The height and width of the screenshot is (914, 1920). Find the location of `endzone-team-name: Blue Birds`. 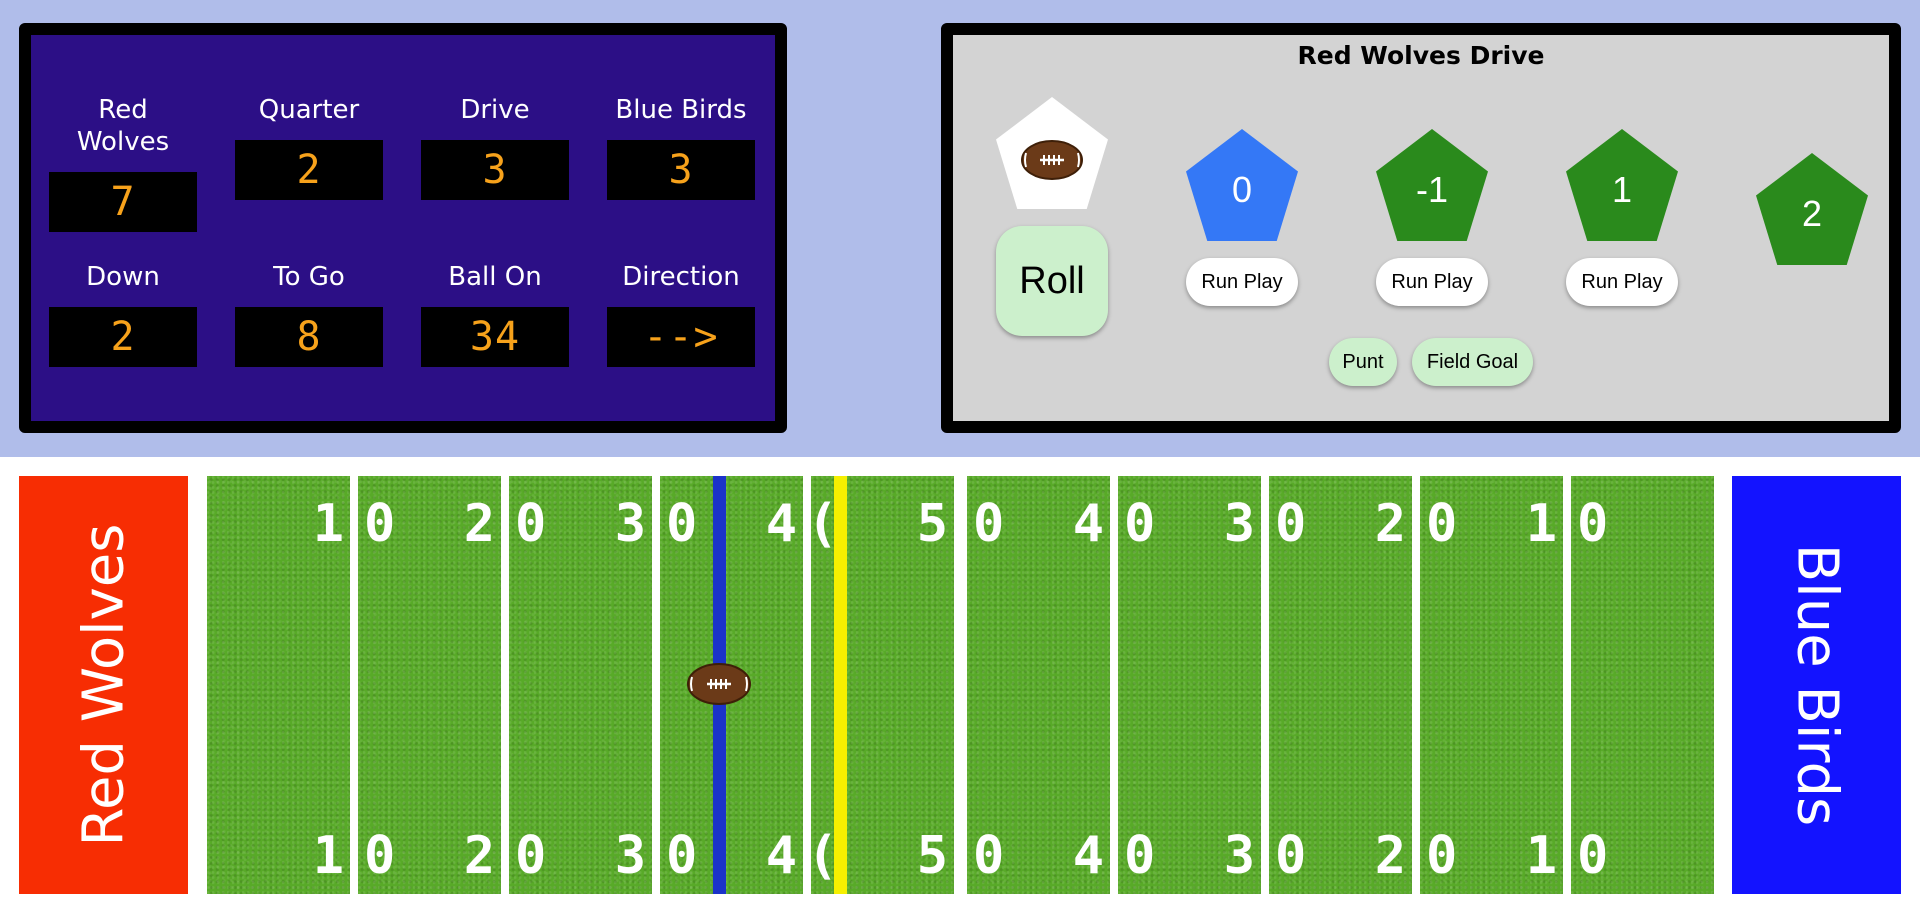

endzone-team-name: Blue Birds is located at coordinates (1816, 685).